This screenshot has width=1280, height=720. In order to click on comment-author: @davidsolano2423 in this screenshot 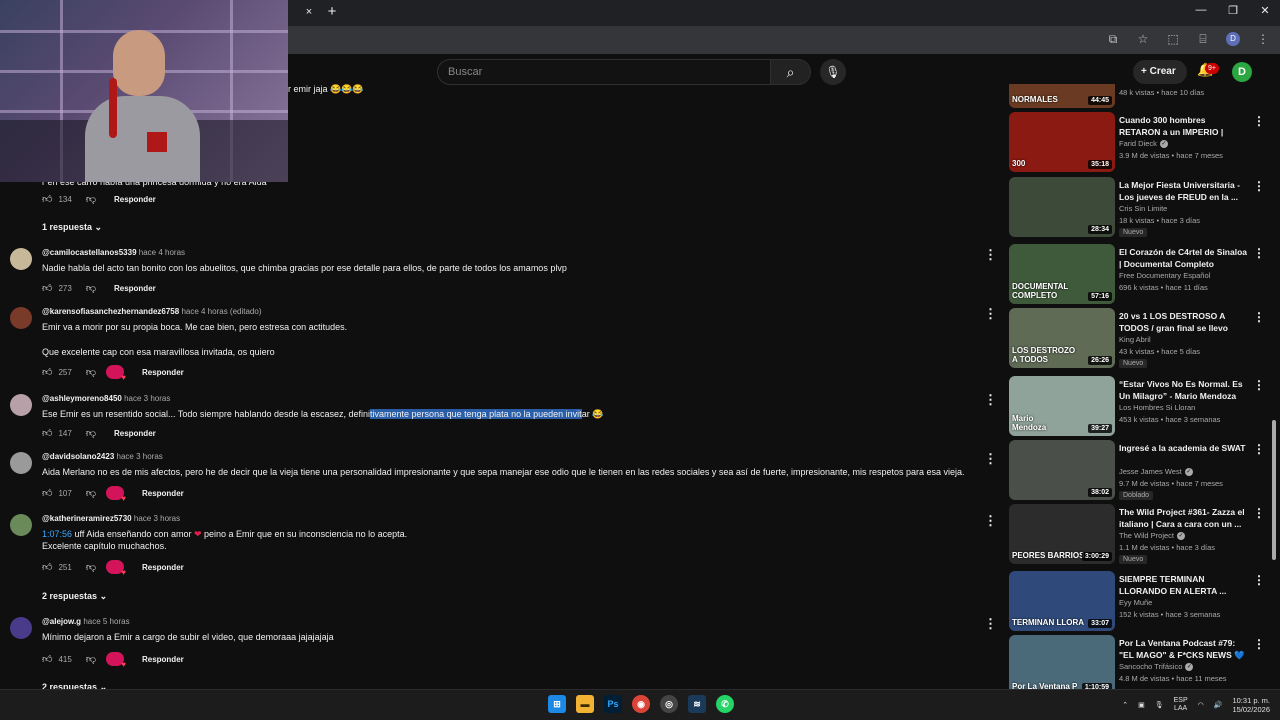, I will do `click(78, 456)`.